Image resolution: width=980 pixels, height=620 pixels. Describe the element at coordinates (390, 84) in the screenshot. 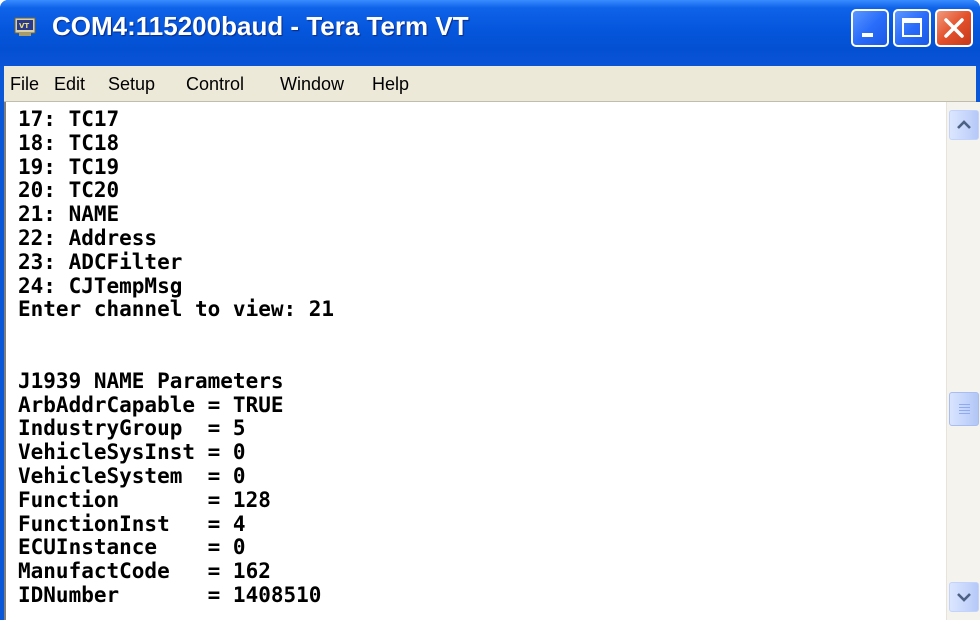

I see `menu-help: Help` at that location.